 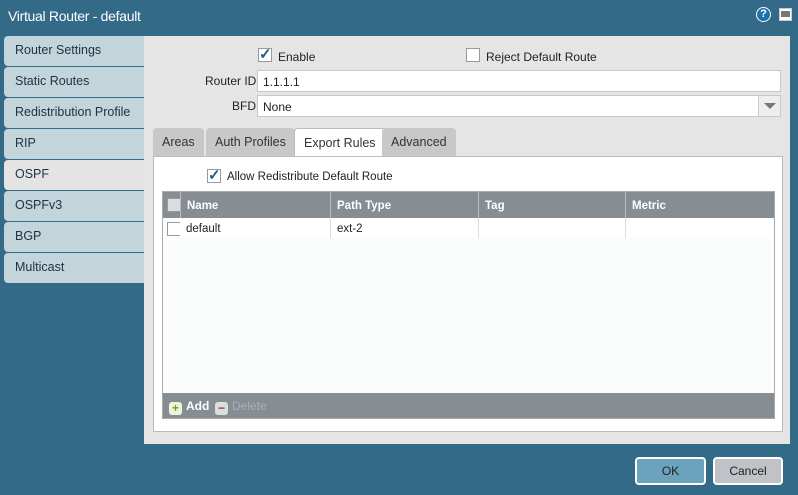 I want to click on sidebar-item-ospf: OSPF, so click(x=74, y=175).